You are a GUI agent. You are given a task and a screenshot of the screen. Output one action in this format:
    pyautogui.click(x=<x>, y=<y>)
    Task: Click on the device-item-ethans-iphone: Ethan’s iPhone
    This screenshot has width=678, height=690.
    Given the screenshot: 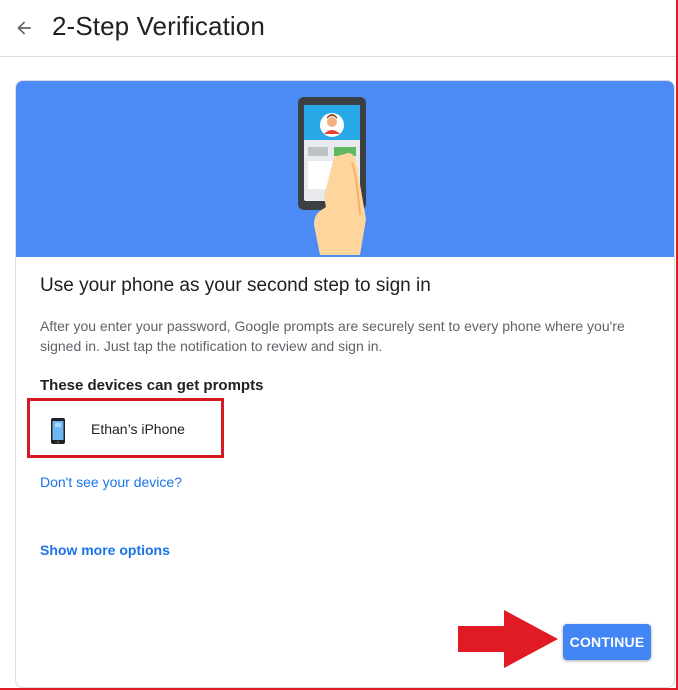 What is the action you would take?
    pyautogui.click(x=125, y=428)
    